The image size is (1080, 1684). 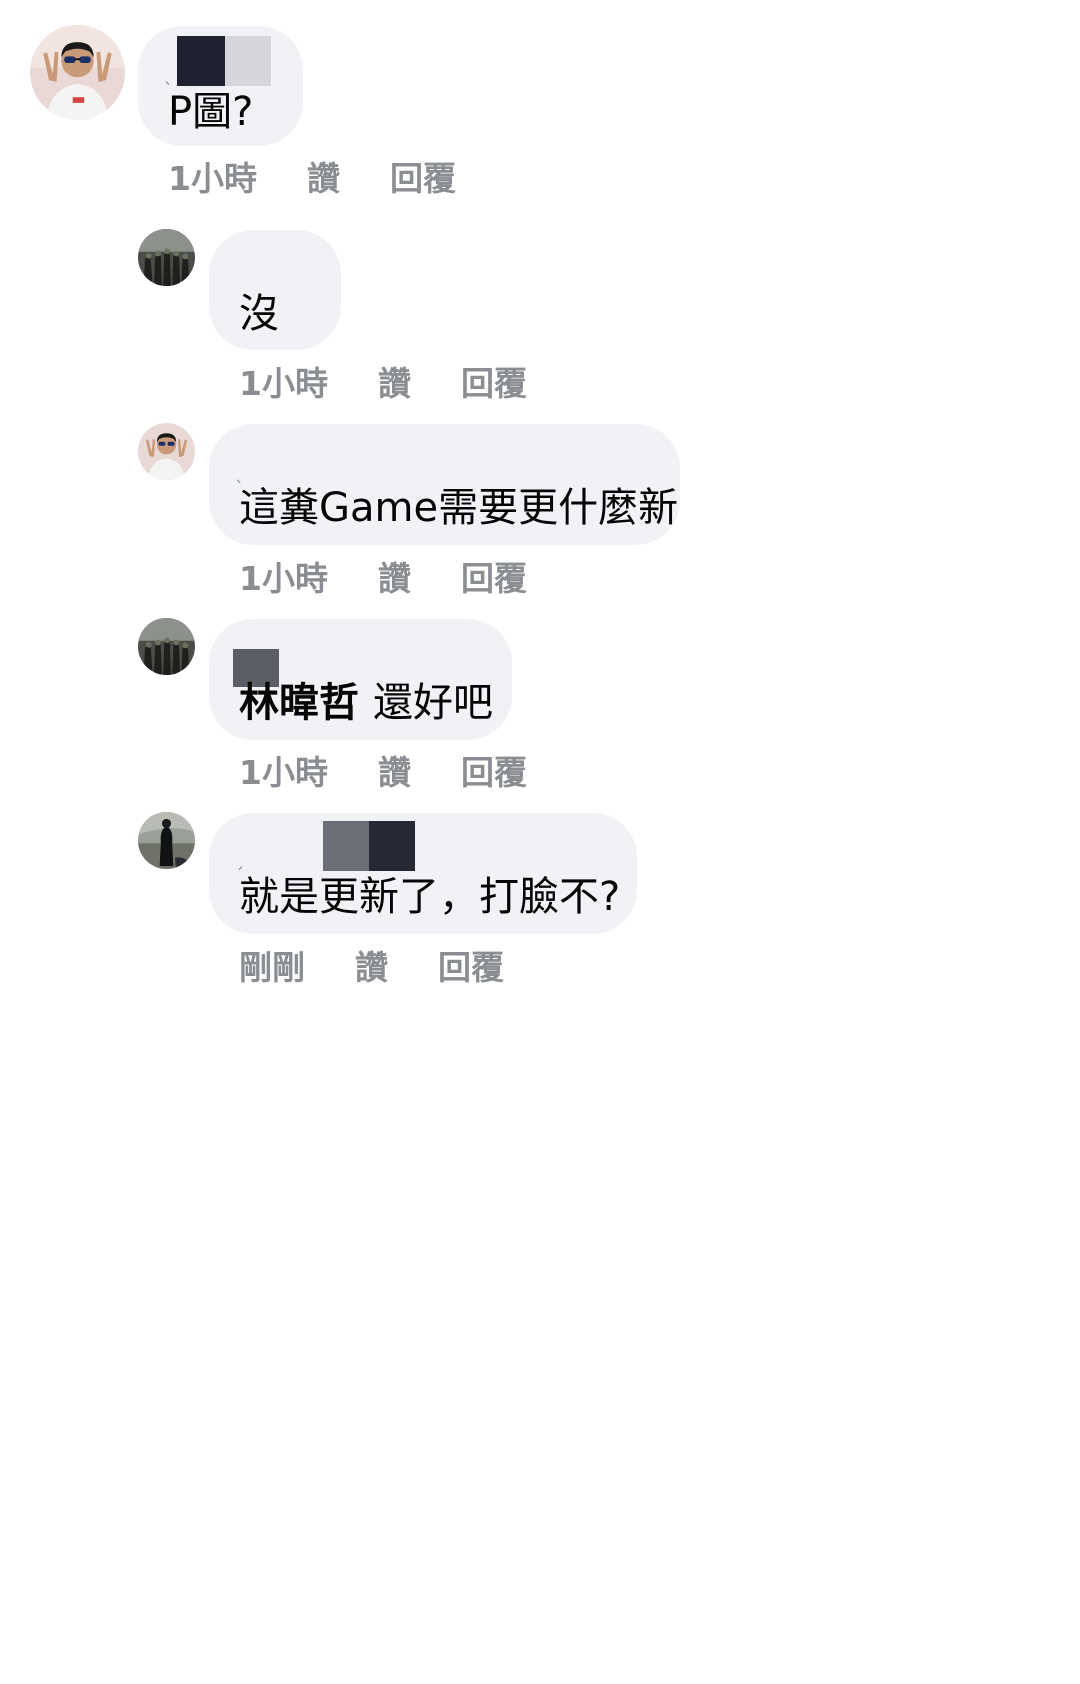 What do you see at coordinates (299, 703) in the screenshot?
I see `mention-link: 林暐哲` at bounding box center [299, 703].